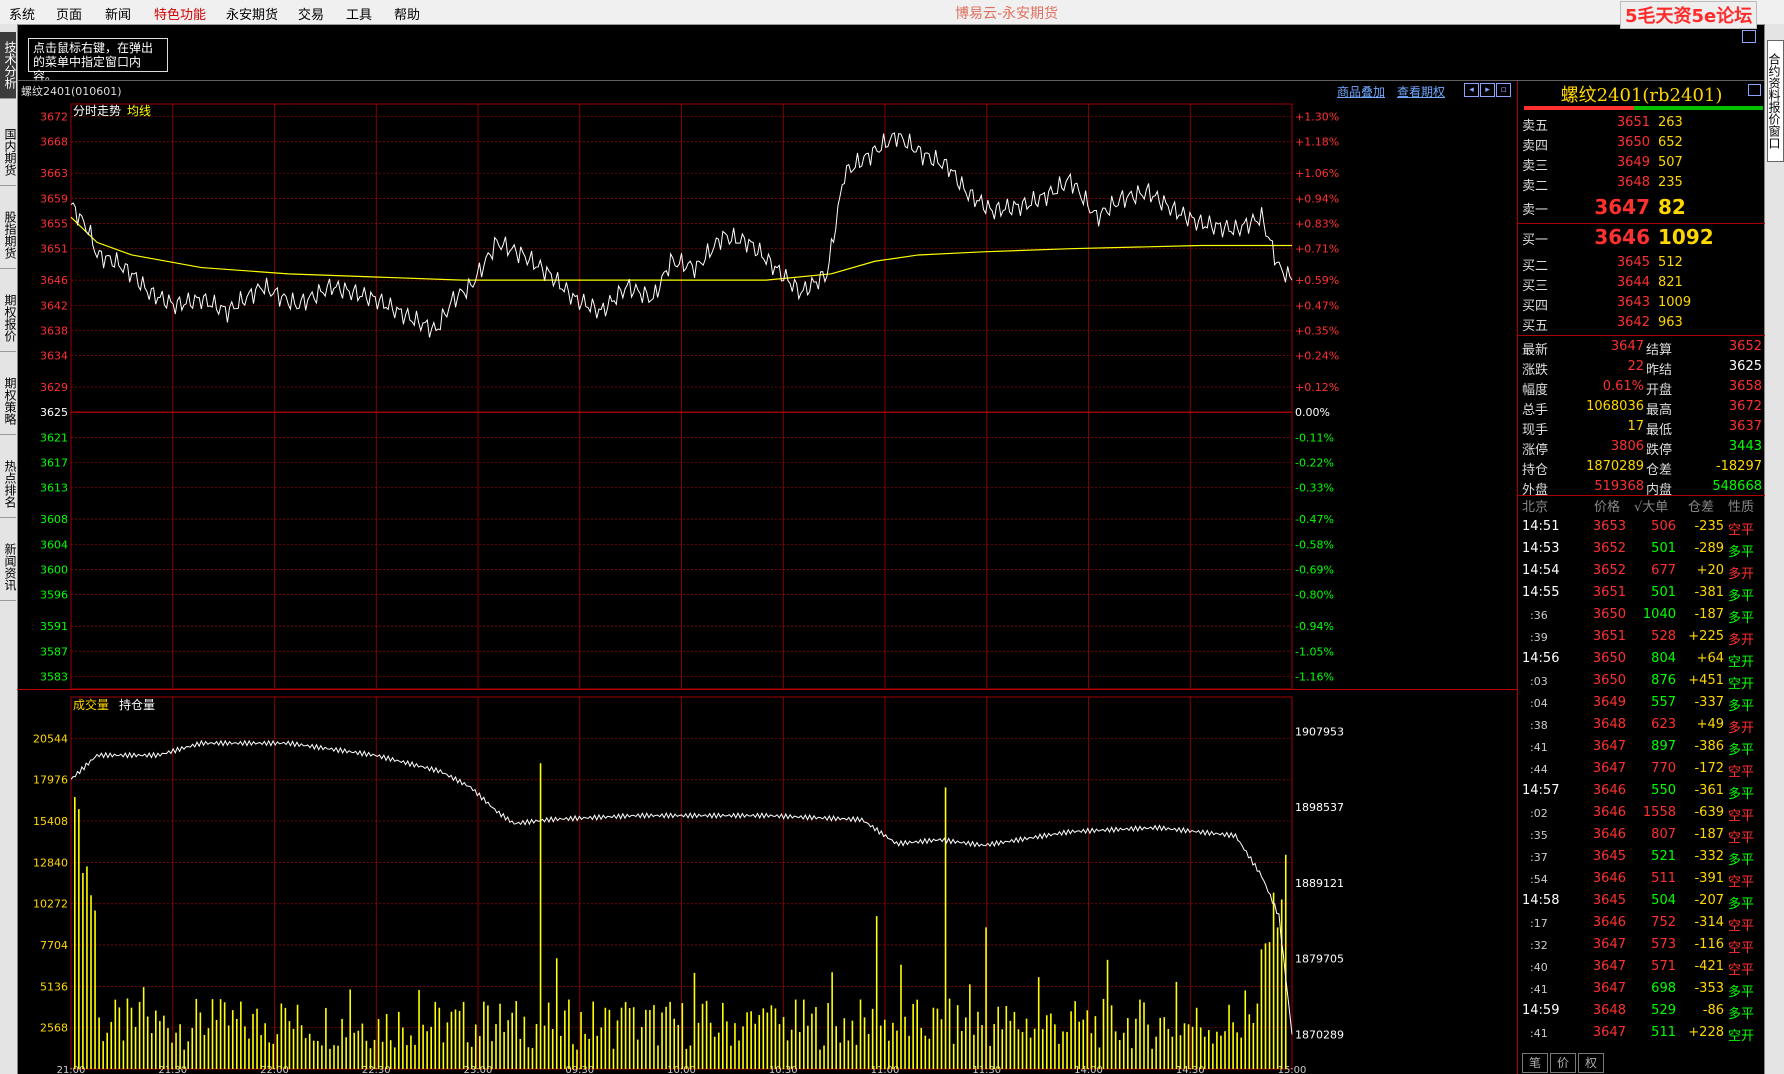  What do you see at coordinates (50, 821) in the screenshot?
I see `volume-tick-label: 15408` at bounding box center [50, 821].